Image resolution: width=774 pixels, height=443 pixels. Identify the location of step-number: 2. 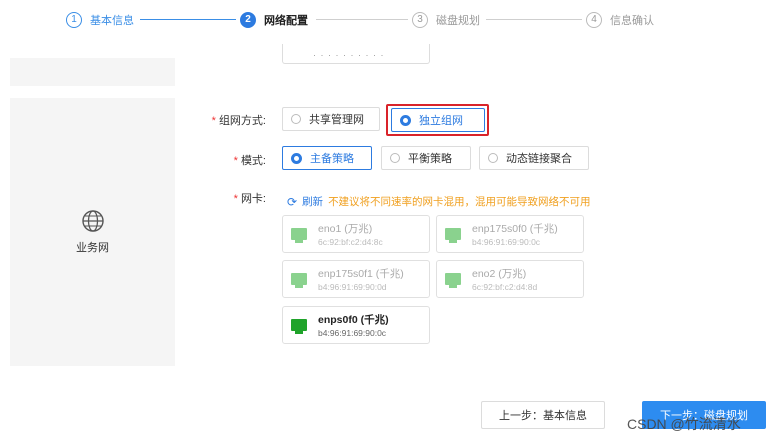
(248, 20).